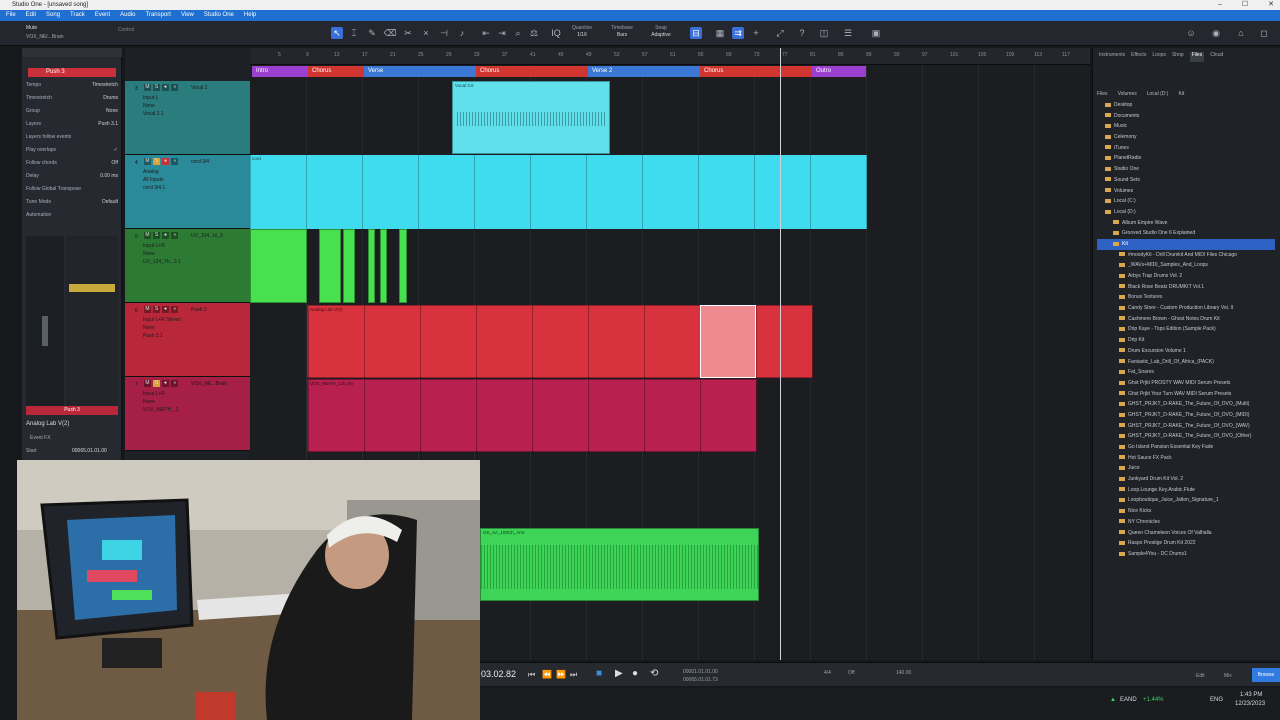 Image resolution: width=1280 pixels, height=720 pixels. I want to click on section-outro: Outro, so click(839, 71).